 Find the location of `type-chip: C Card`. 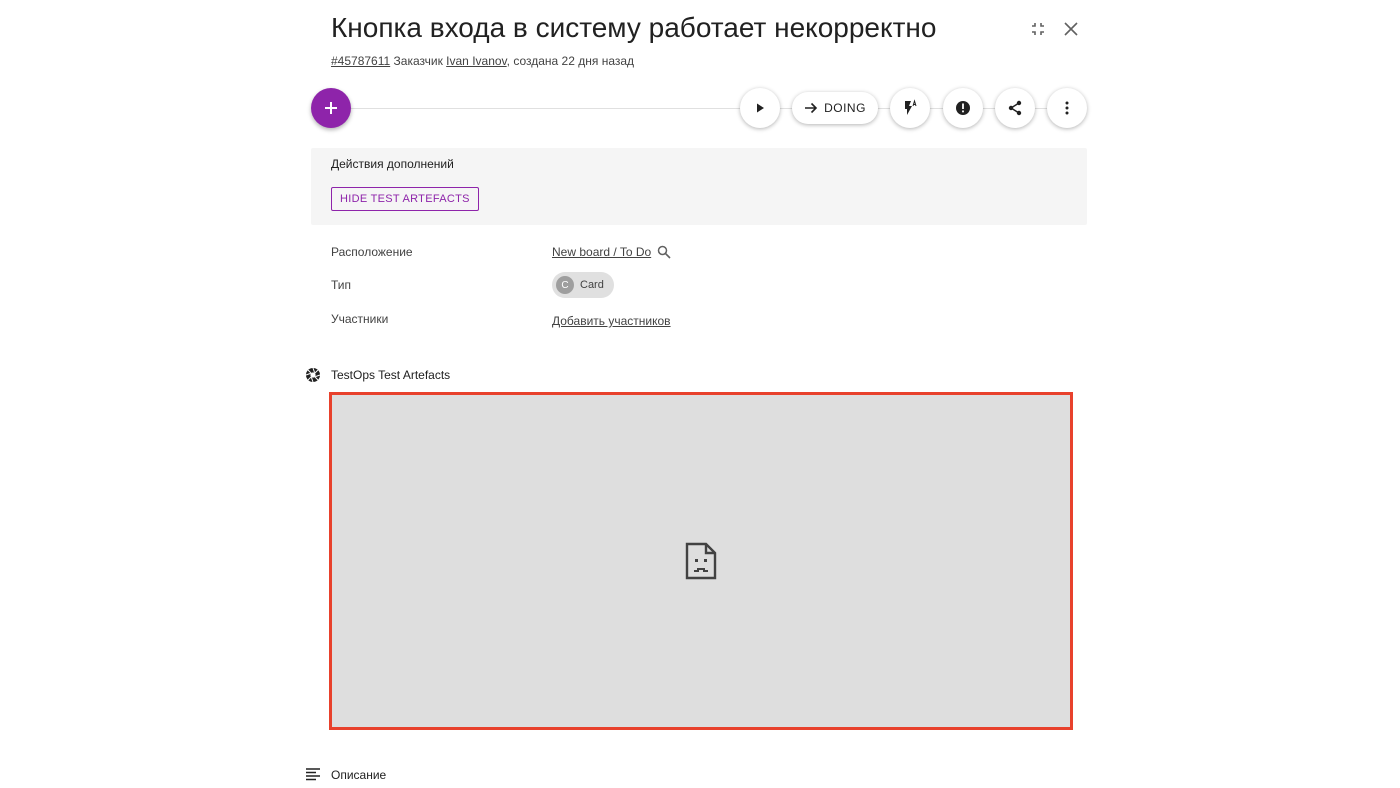

type-chip: C Card is located at coordinates (583, 285).